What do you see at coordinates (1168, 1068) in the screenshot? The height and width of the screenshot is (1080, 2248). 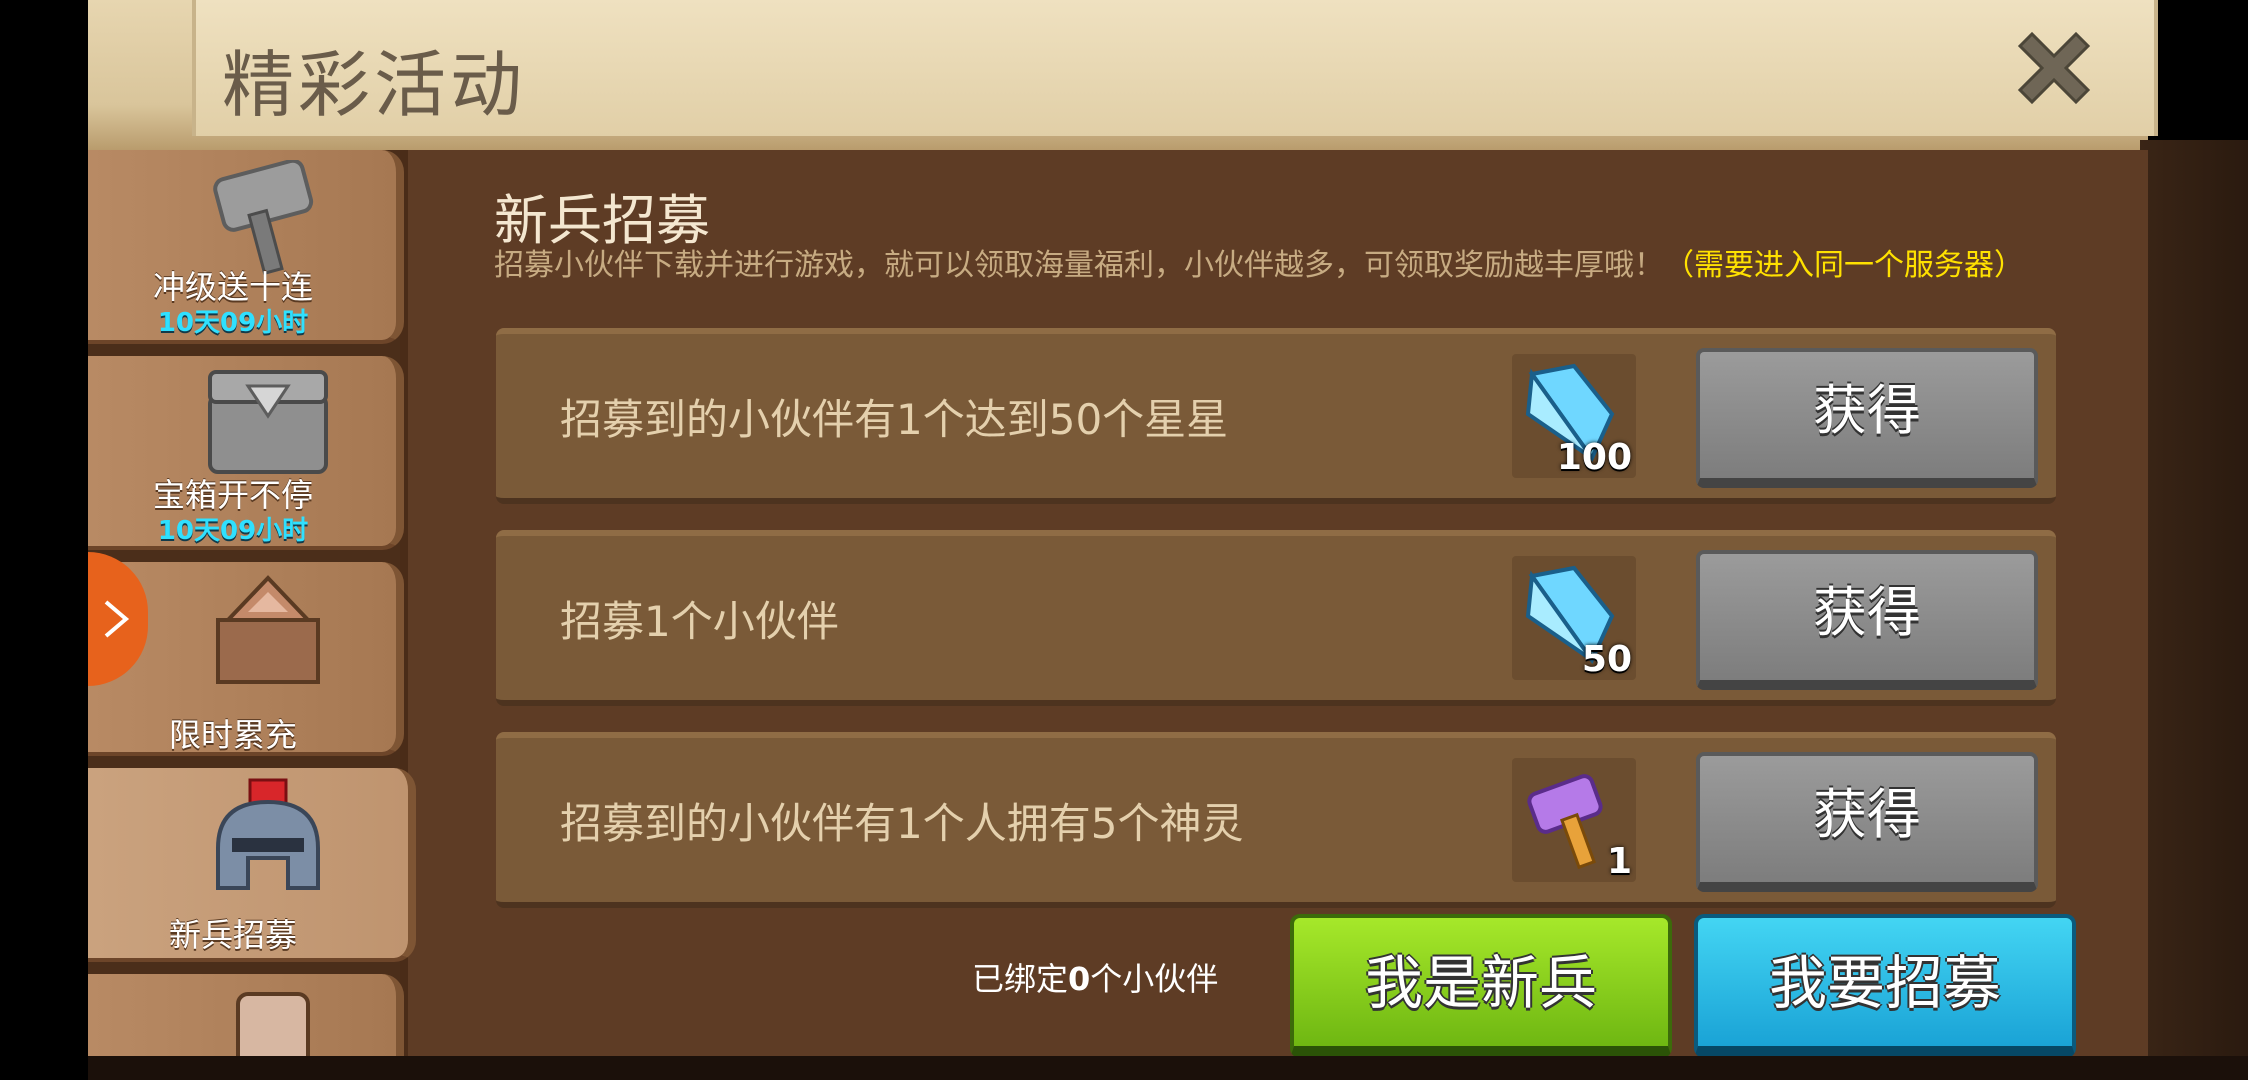 I see `bottom-bar` at bounding box center [1168, 1068].